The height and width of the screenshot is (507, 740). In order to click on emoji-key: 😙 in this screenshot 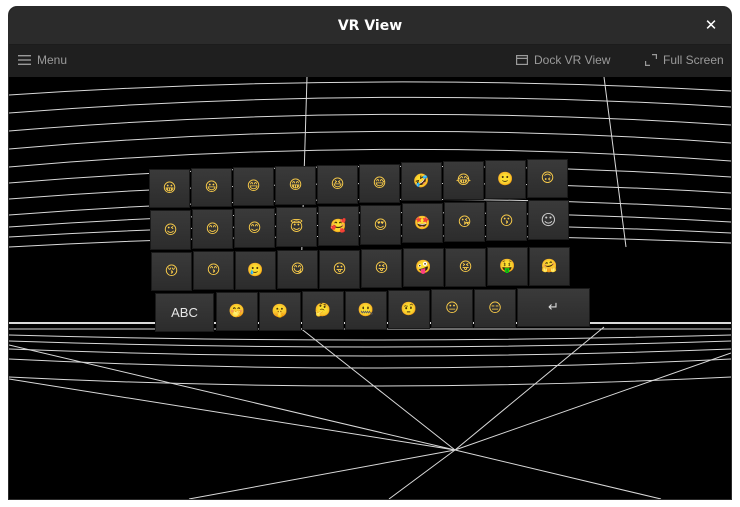, I will do `click(213, 270)`.